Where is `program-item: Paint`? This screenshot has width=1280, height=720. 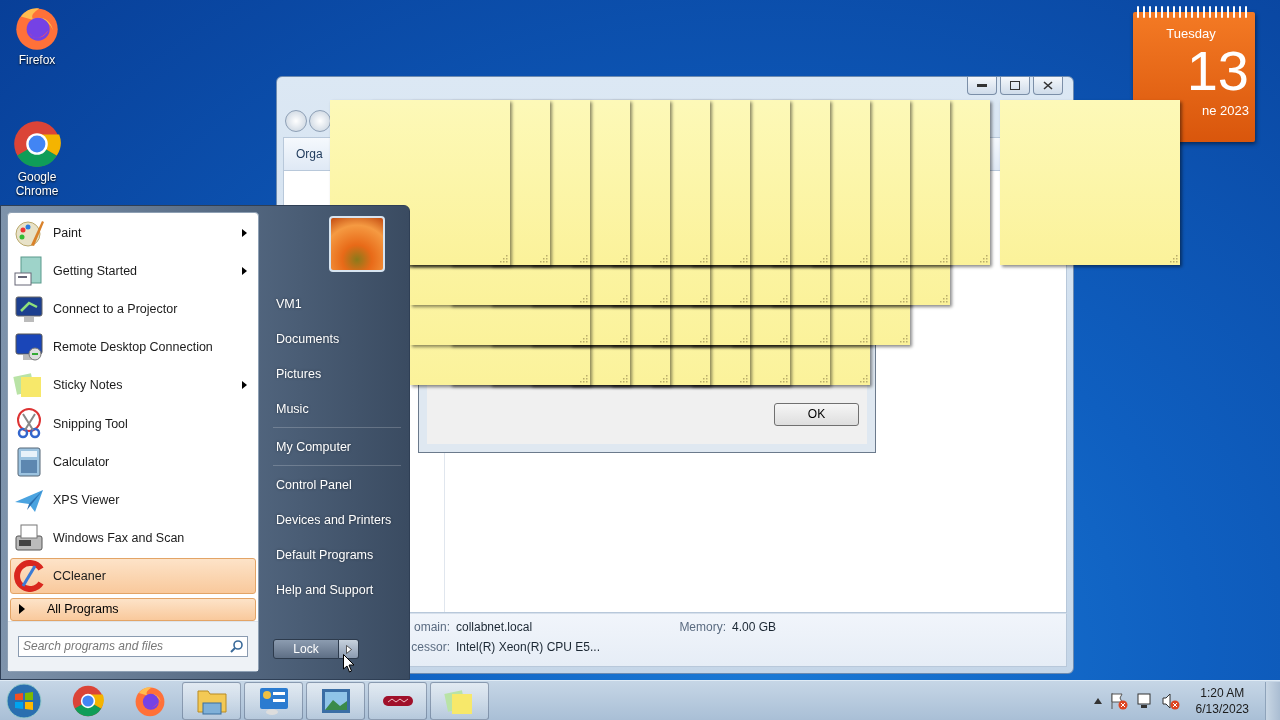
program-item: Paint is located at coordinates (133, 233).